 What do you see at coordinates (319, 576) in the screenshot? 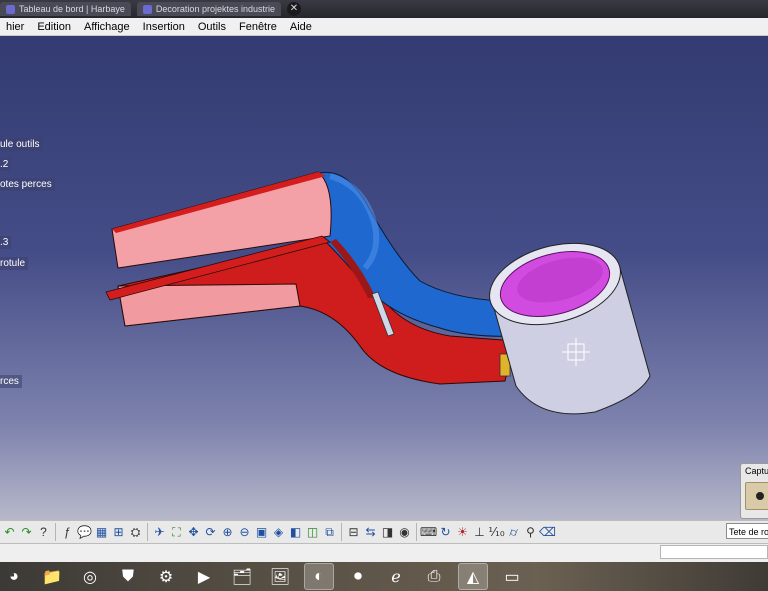
I see `chrome-icon: ◐` at bounding box center [319, 576].